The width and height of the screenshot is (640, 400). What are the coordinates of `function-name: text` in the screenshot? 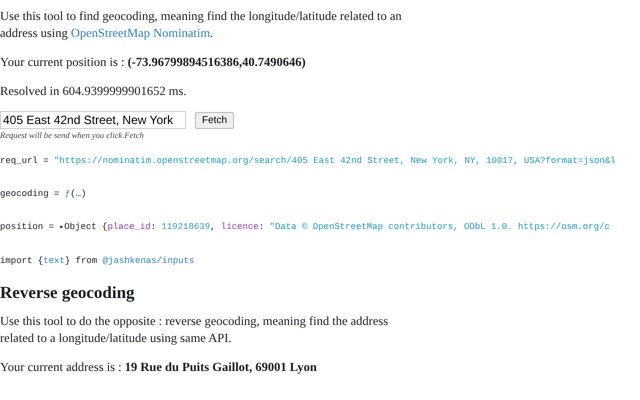 It's located at (54, 261).